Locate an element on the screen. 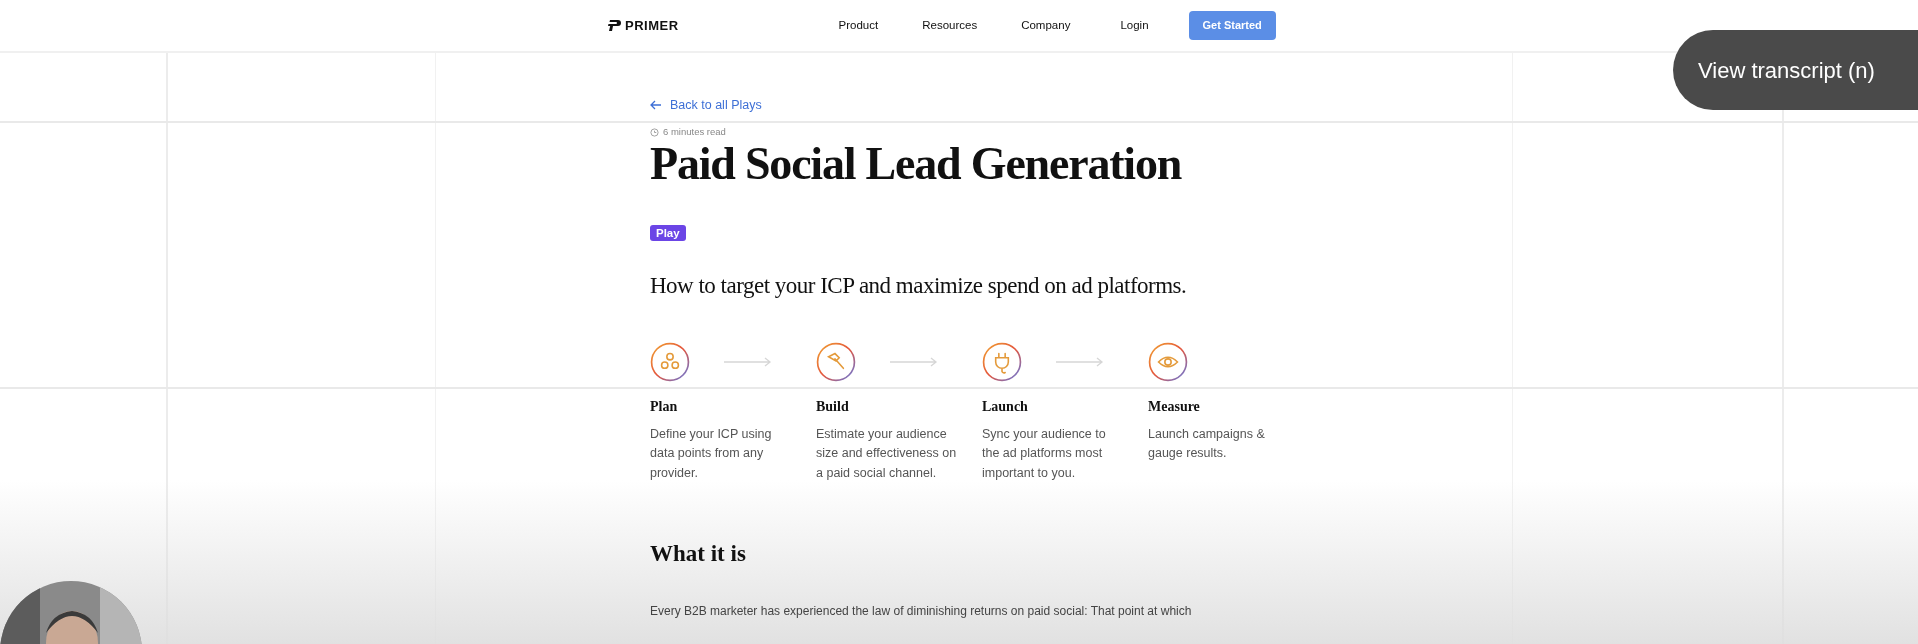  nav-link: Resources is located at coordinates (950, 25).